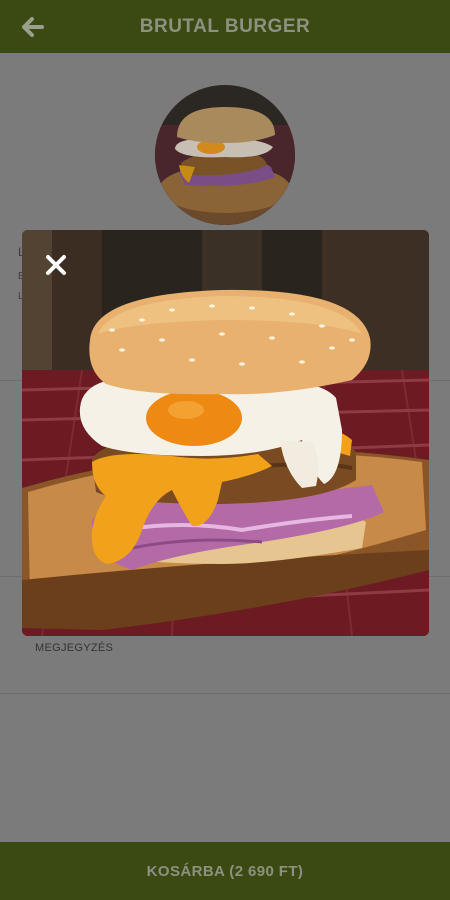 The image size is (450, 900). I want to click on page-title: BRUTAL BURGER, so click(225, 26).